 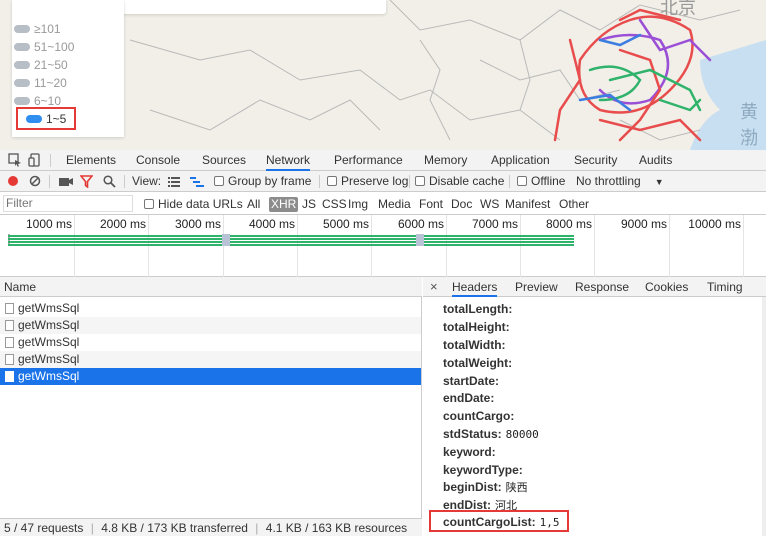 What do you see at coordinates (485, 487) in the screenshot?
I see `form-data-row: beginDist: 陕西` at bounding box center [485, 487].